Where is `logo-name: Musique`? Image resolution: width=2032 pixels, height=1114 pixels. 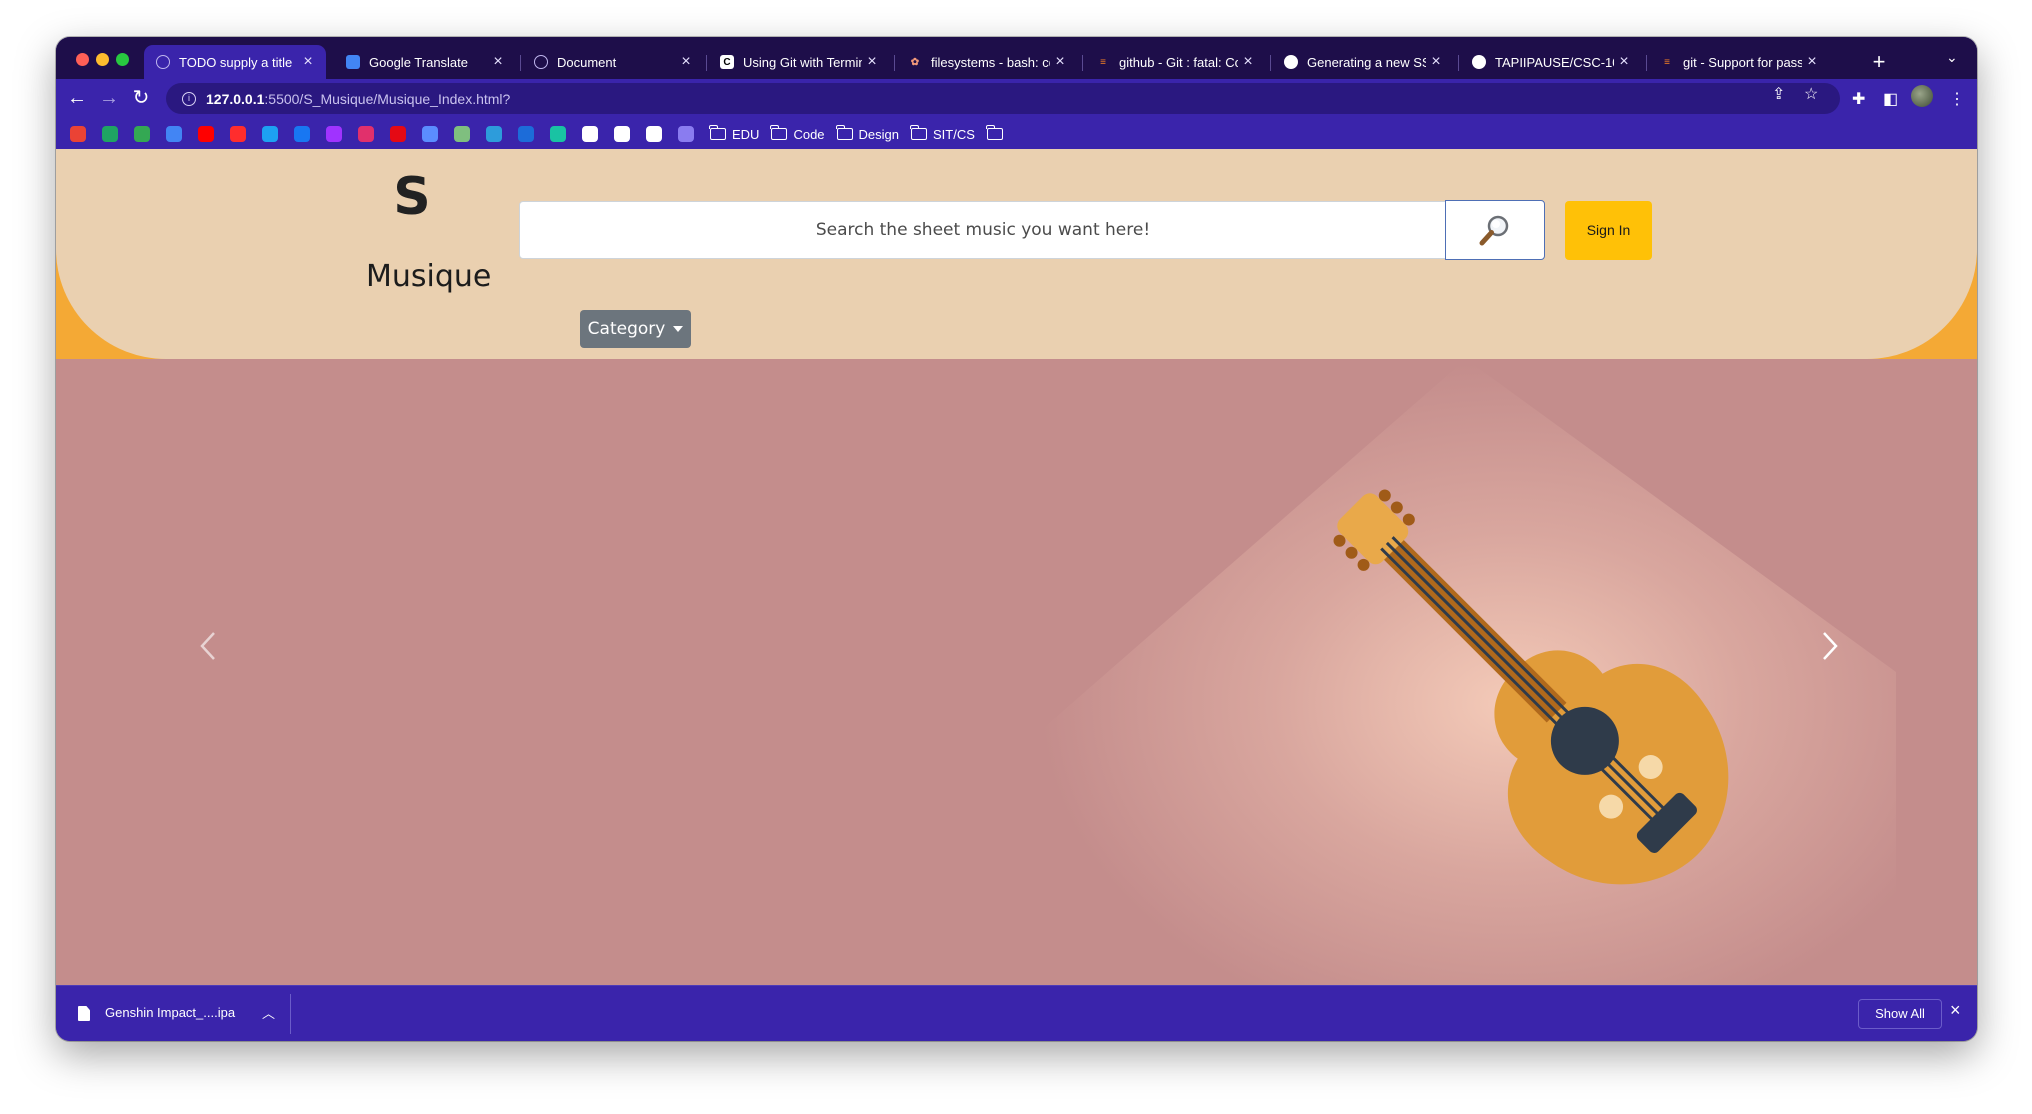 logo-name: Musique is located at coordinates (428, 276).